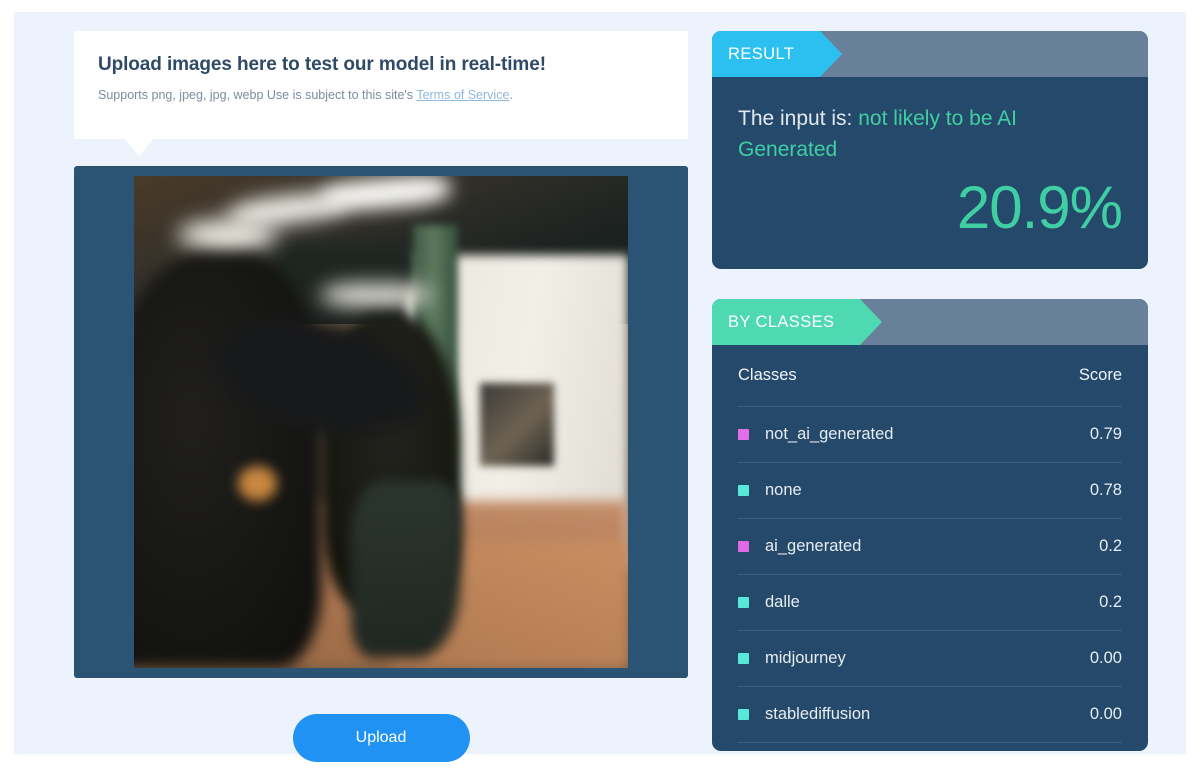 The height and width of the screenshot is (768, 1200). I want to click on photo-poster, so click(516, 424).